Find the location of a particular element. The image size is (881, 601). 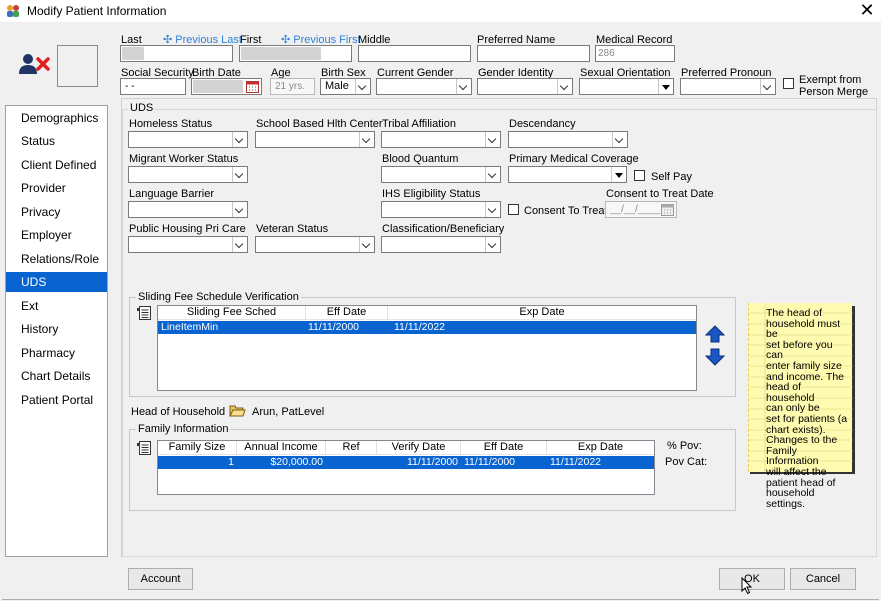

sidebar-item-chart-details: Chart Details is located at coordinates (56, 376).